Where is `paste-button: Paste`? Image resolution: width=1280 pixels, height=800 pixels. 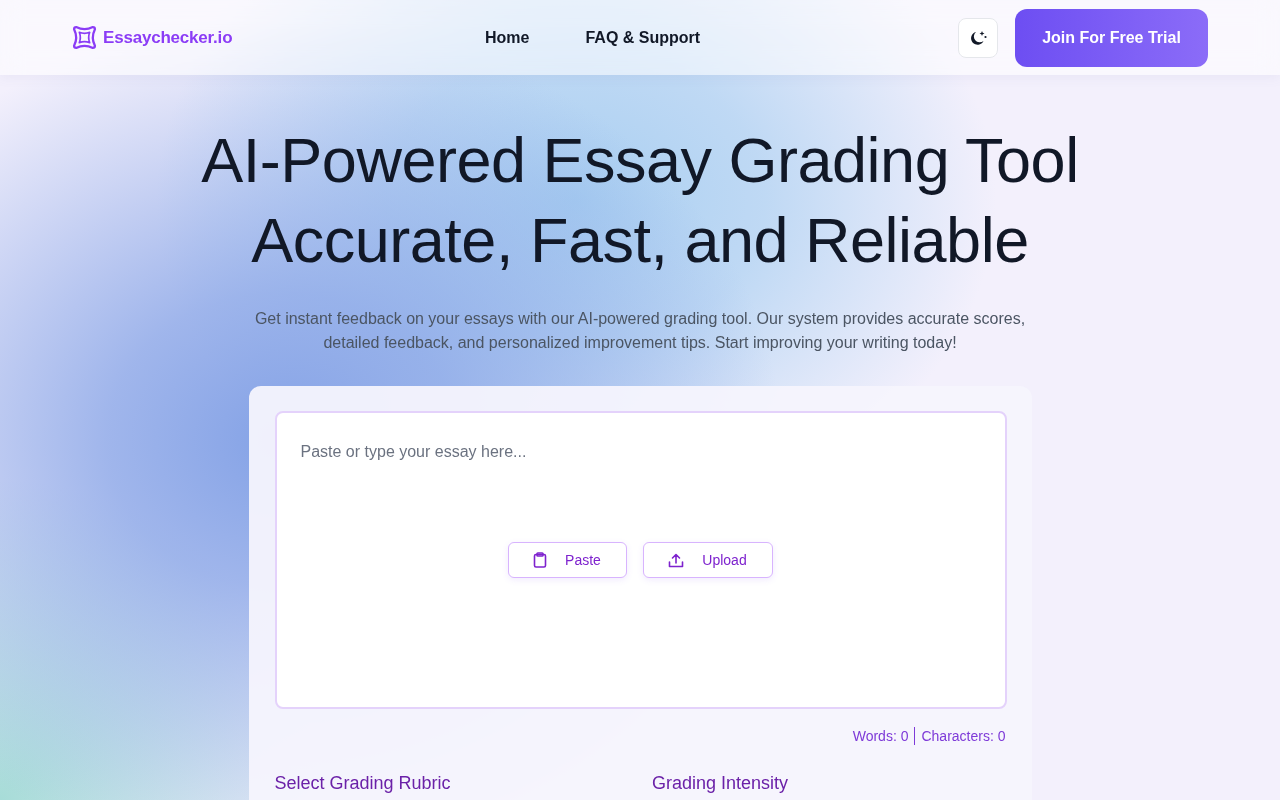 paste-button: Paste is located at coordinates (567, 560).